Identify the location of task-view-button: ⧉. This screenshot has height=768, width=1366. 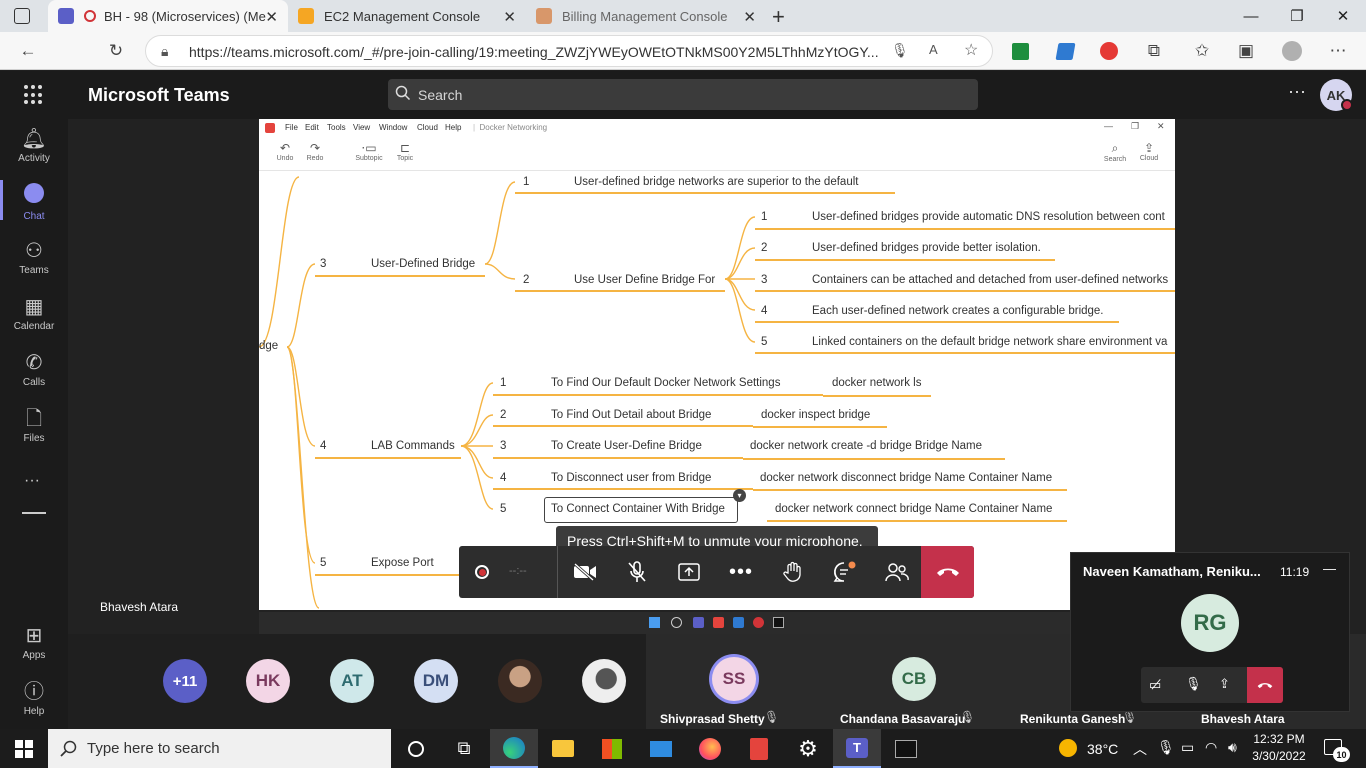
(464, 748).